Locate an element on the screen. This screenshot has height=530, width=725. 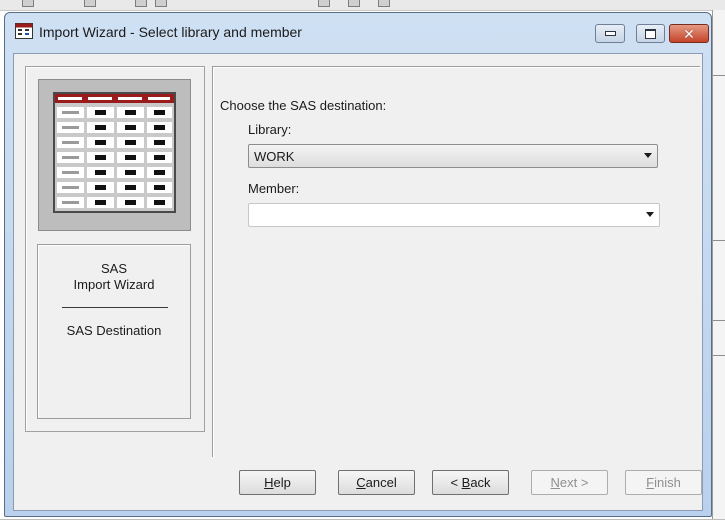
spreadsheet-table-icon is located at coordinates (114, 152).